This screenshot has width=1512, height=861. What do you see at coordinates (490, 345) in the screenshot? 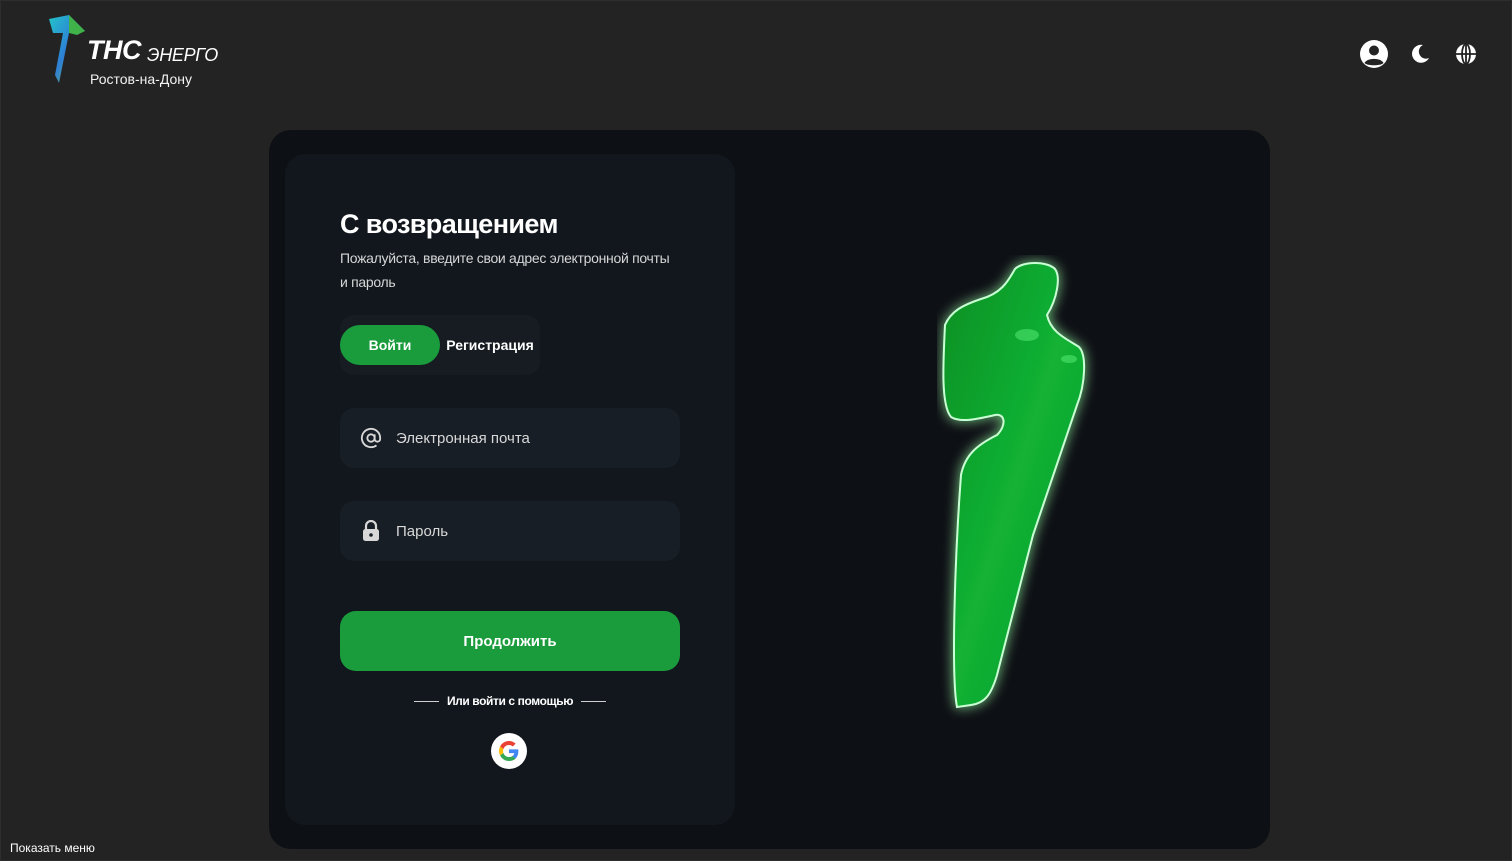
I see `tab-register: Регистрация` at bounding box center [490, 345].